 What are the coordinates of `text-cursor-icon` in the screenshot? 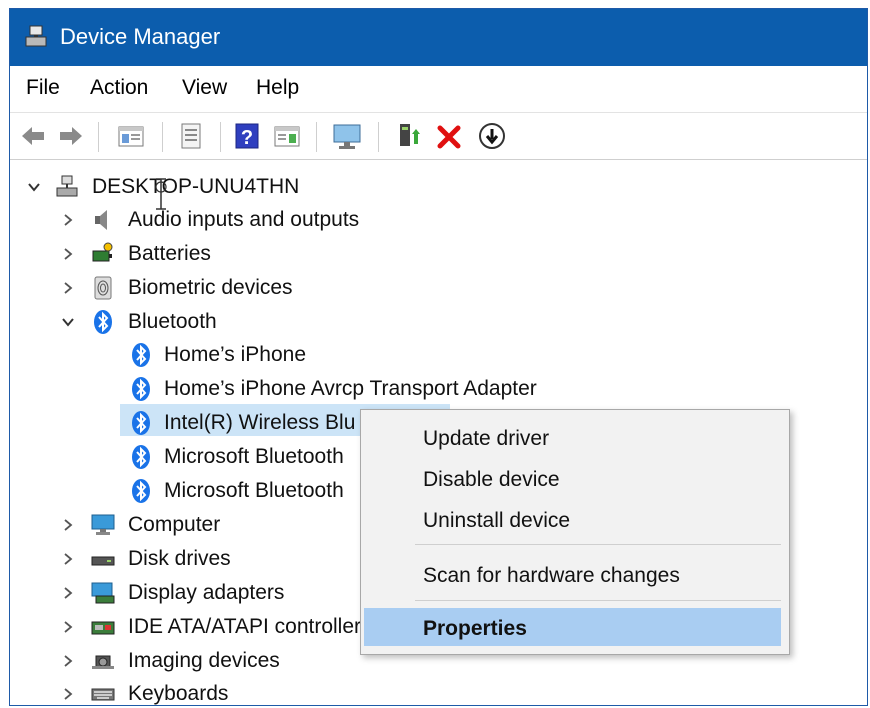 It's located at (161, 194).